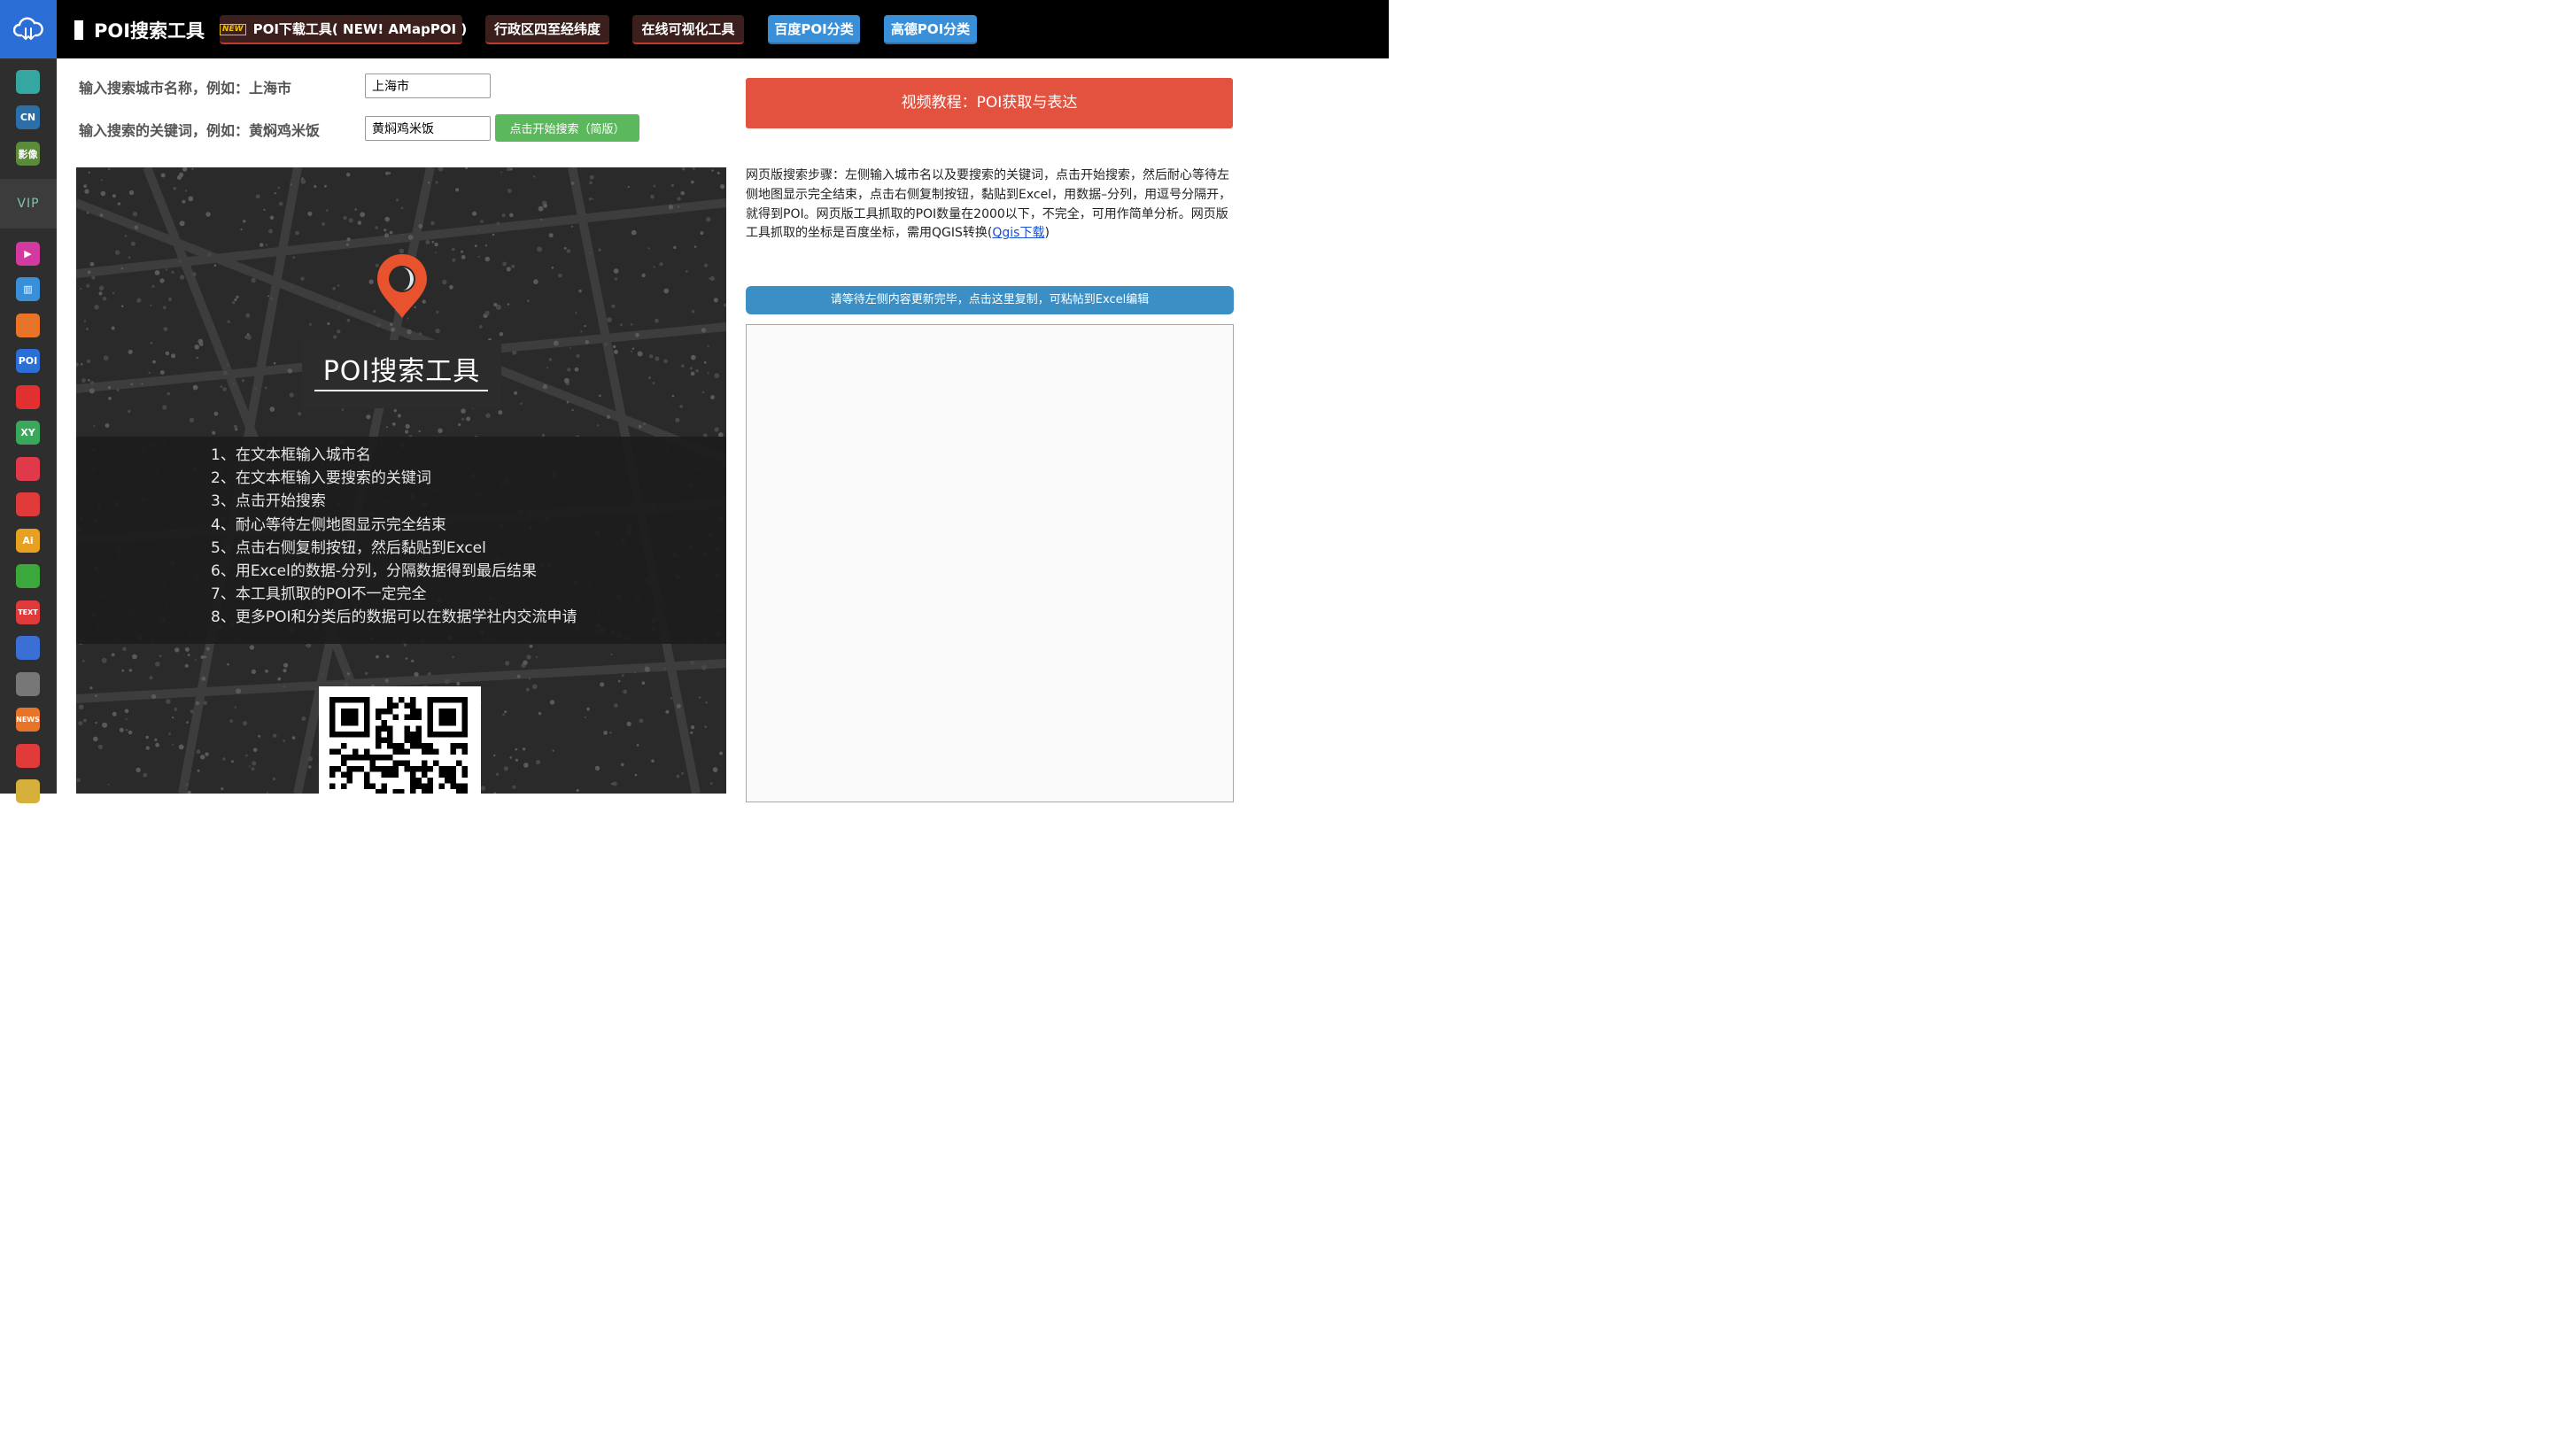 This screenshot has height=1456, width=2549. Describe the element at coordinates (28, 576) in the screenshot. I see `road-icon` at that location.